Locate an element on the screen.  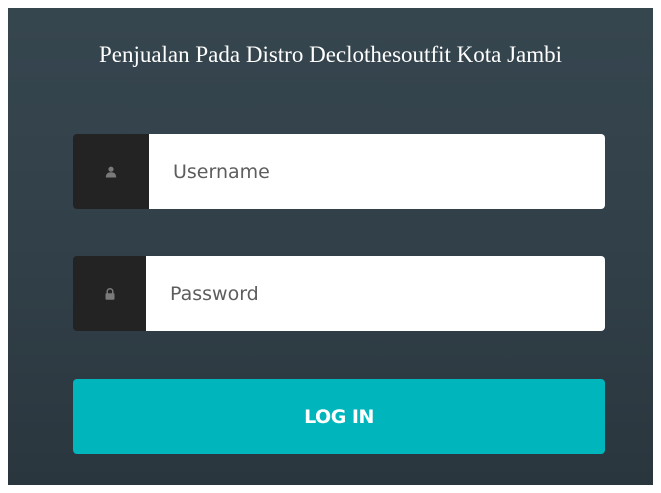
username-icon-box is located at coordinates (111, 171).